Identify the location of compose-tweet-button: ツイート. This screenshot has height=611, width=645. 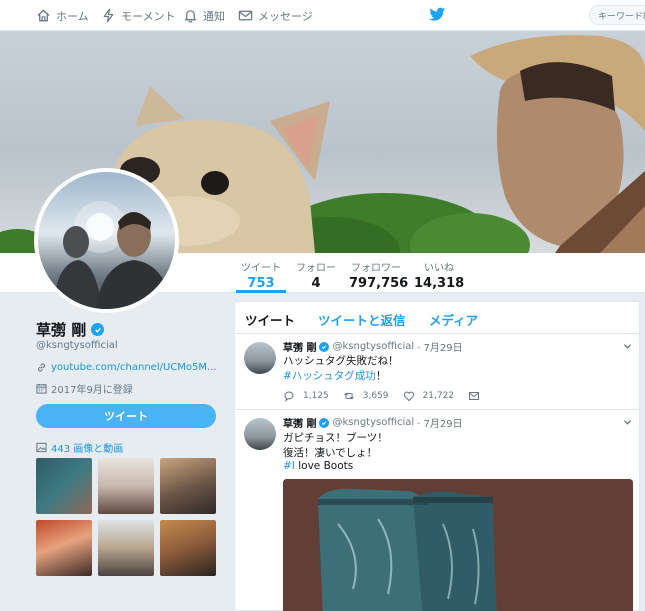
(126, 416).